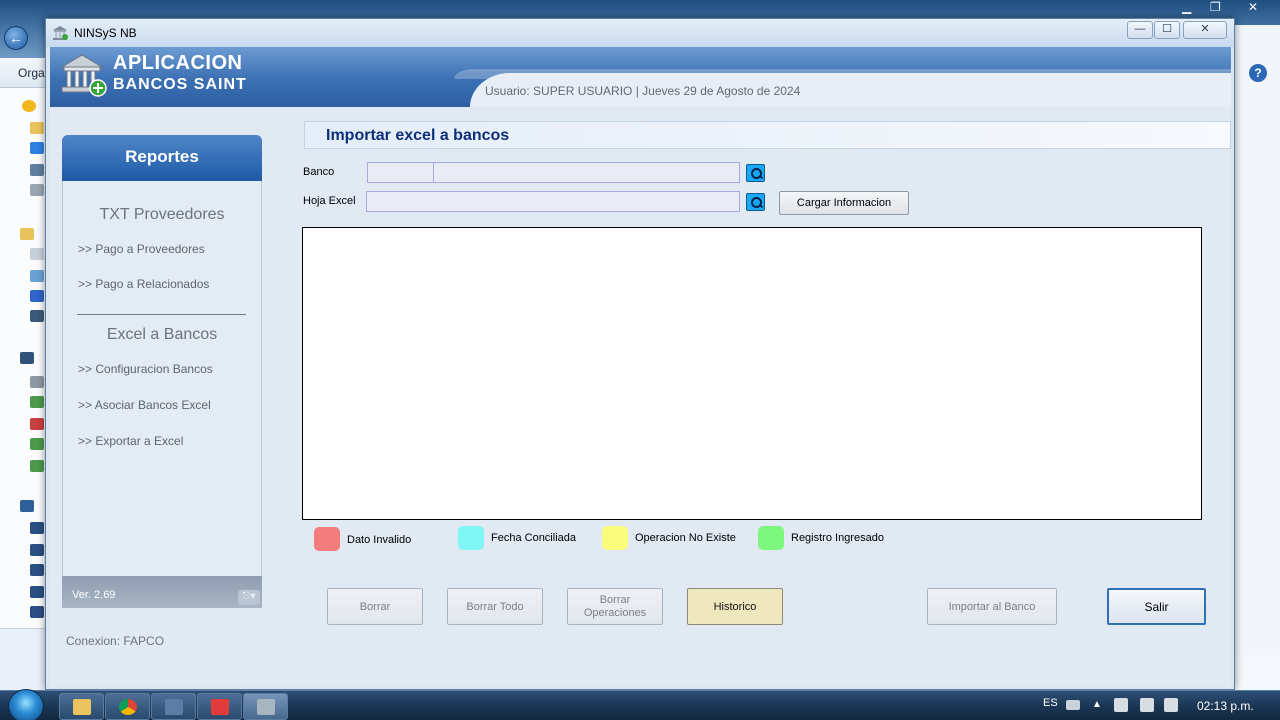 The image size is (1280, 720). I want to click on hoja-excel-search-icon, so click(755, 202).